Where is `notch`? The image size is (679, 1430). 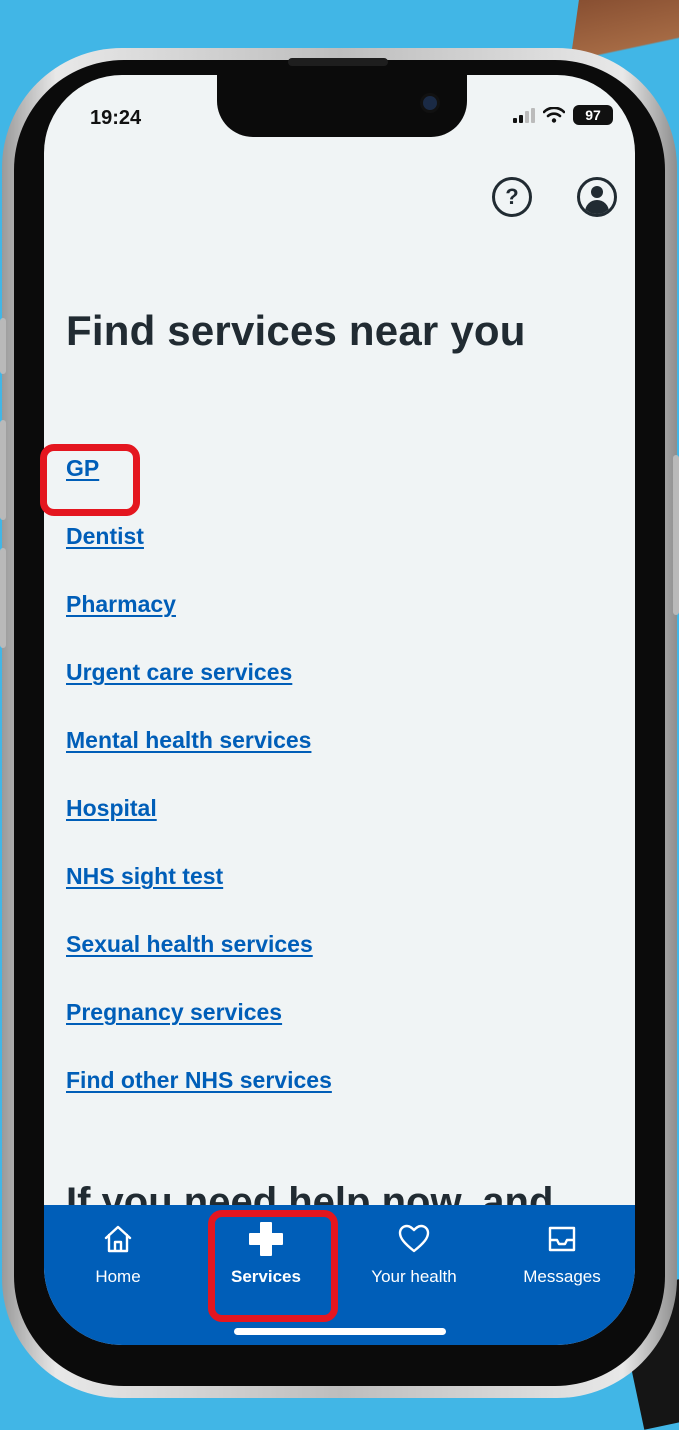 notch is located at coordinates (342, 106).